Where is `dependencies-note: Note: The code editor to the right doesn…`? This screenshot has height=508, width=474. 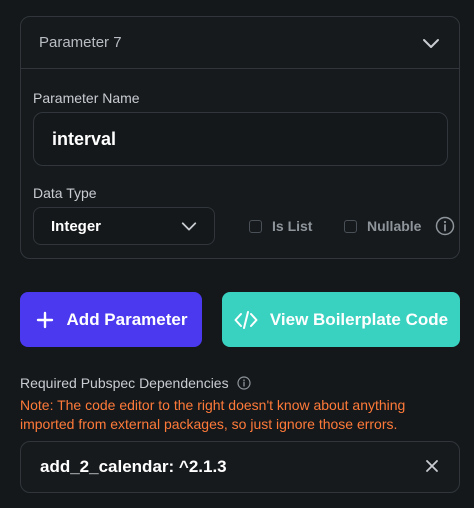
dependencies-note: Note: The code editor to the right doesn… is located at coordinates (213, 414).